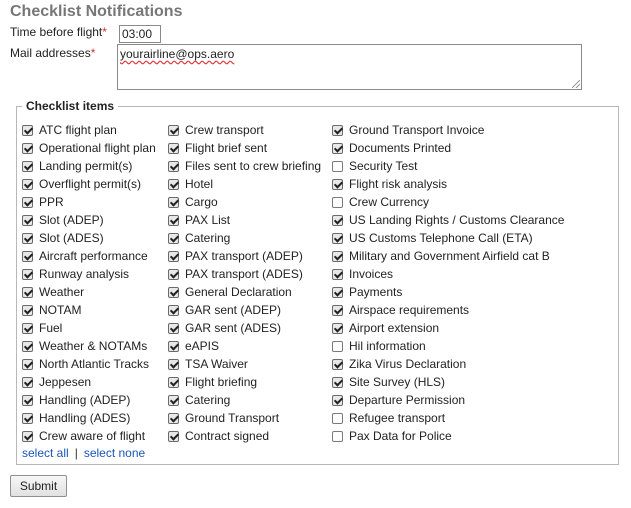 The image size is (631, 508). Describe the element at coordinates (89, 274) in the screenshot. I see `checklist-item: Runway analysis` at that location.